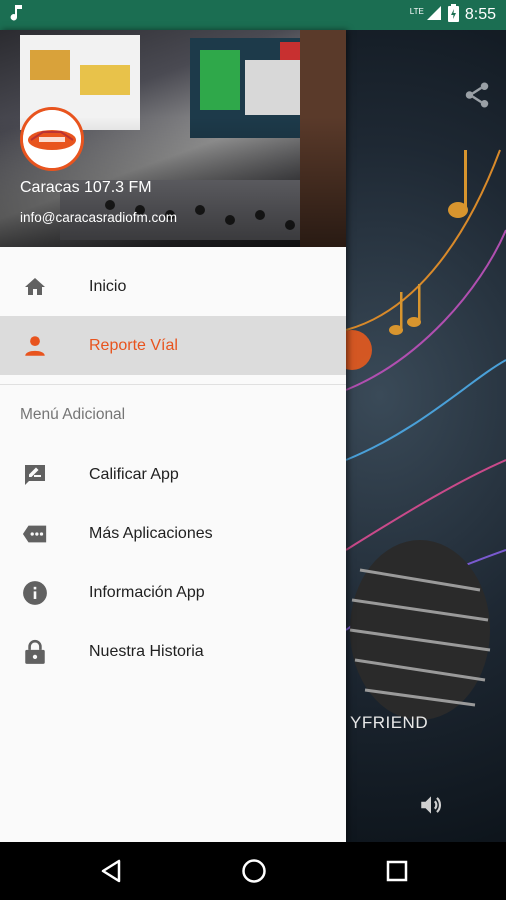 The image size is (506, 900). I want to click on menu-item-calificar-app: Calificar App, so click(173, 474).